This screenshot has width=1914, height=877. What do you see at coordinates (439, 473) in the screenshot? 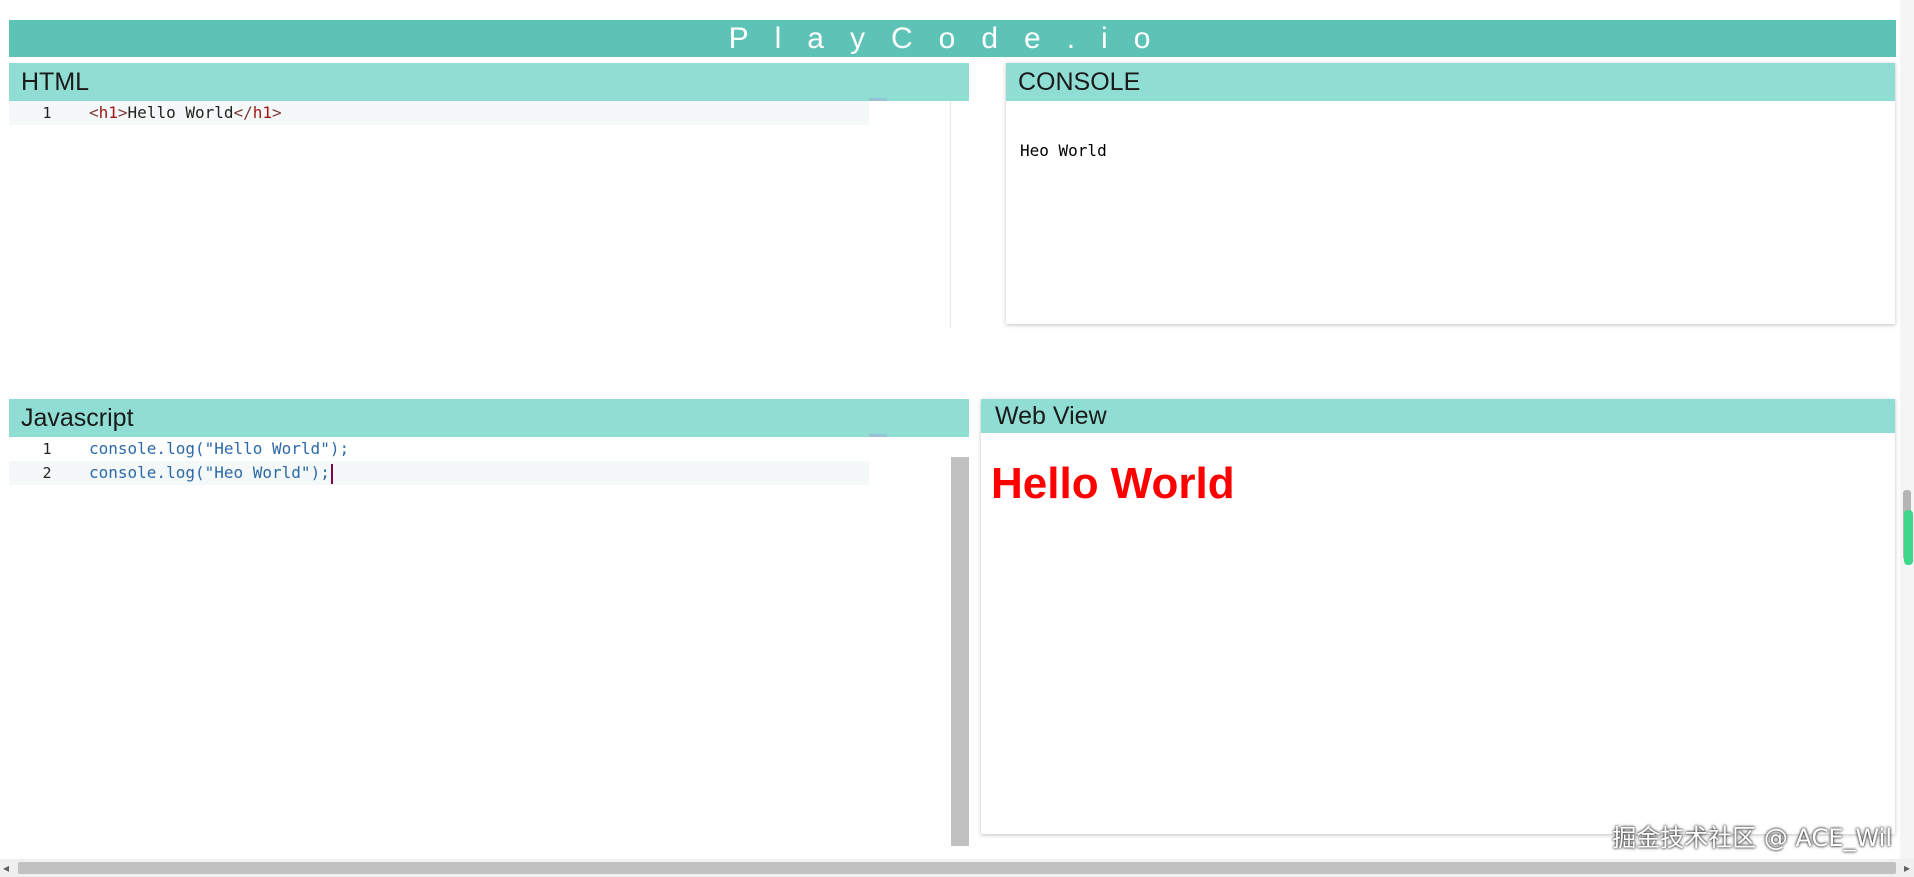
I see `js-code-line-active: 2 console.log("Heo World");` at bounding box center [439, 473].